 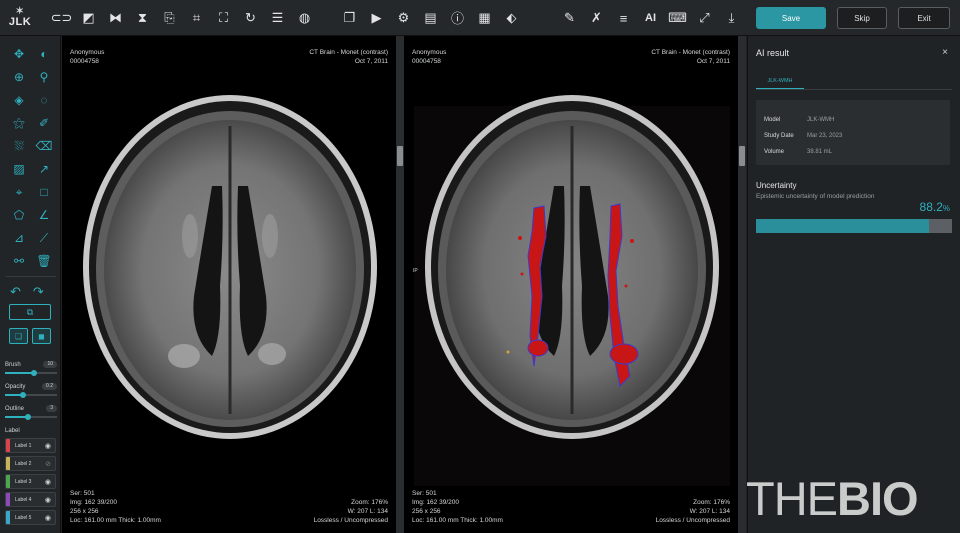 I want to click on eye-off-icon: ⊘, so click(x=48, y=464).